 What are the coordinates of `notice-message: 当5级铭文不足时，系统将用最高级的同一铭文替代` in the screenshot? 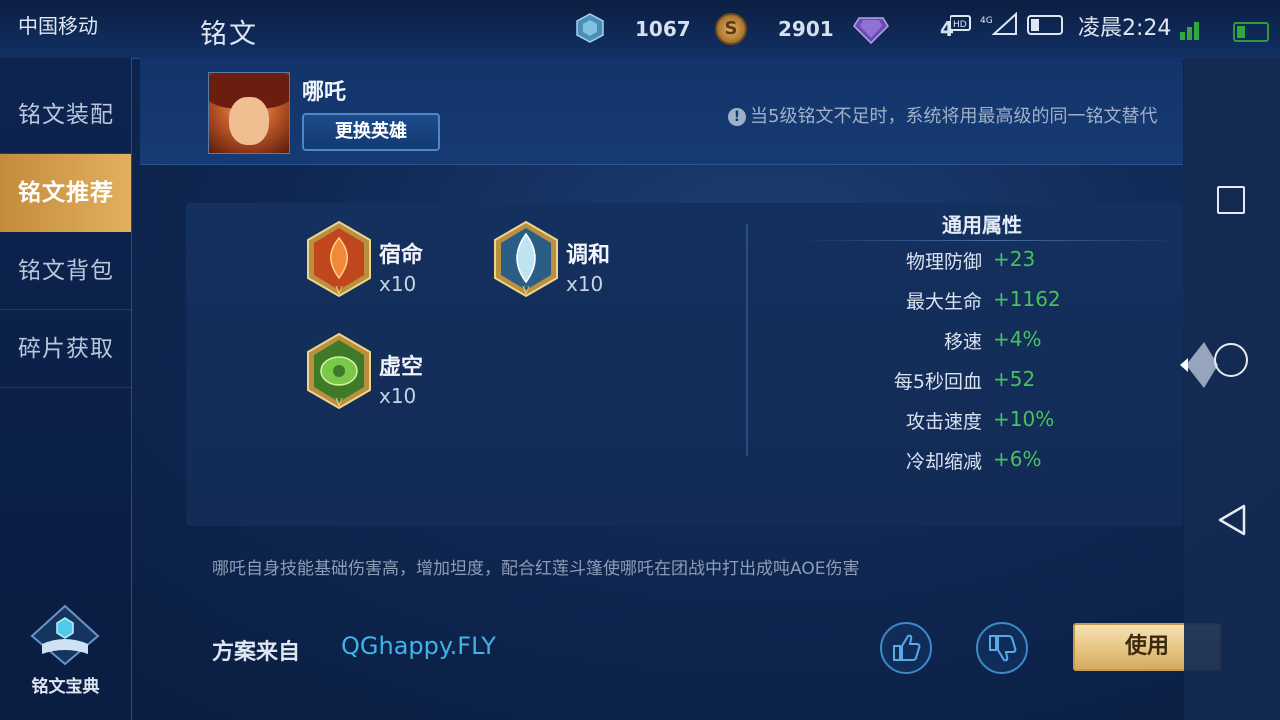 It's located at (954, 116).